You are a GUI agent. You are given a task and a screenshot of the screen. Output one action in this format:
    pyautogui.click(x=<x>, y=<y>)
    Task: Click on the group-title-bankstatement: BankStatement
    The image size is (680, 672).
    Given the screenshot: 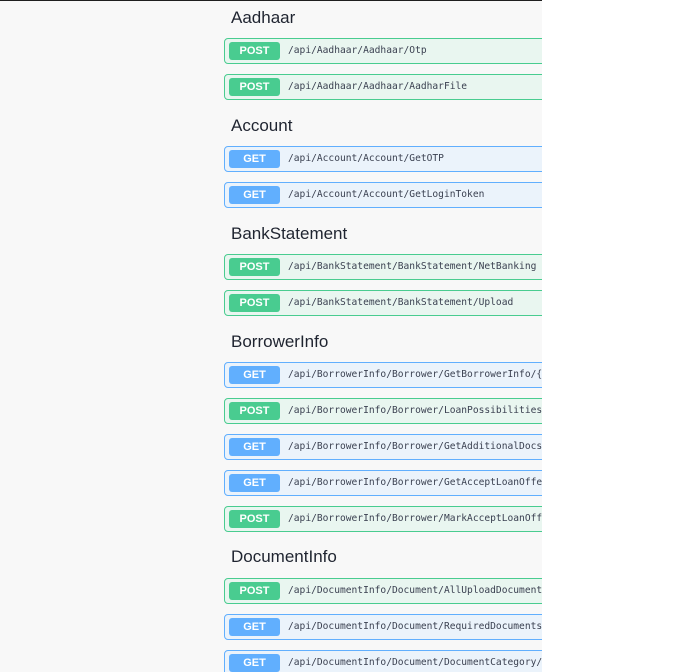 What is the action you would take?
    pyautogui.click(x=289, y=234)
    